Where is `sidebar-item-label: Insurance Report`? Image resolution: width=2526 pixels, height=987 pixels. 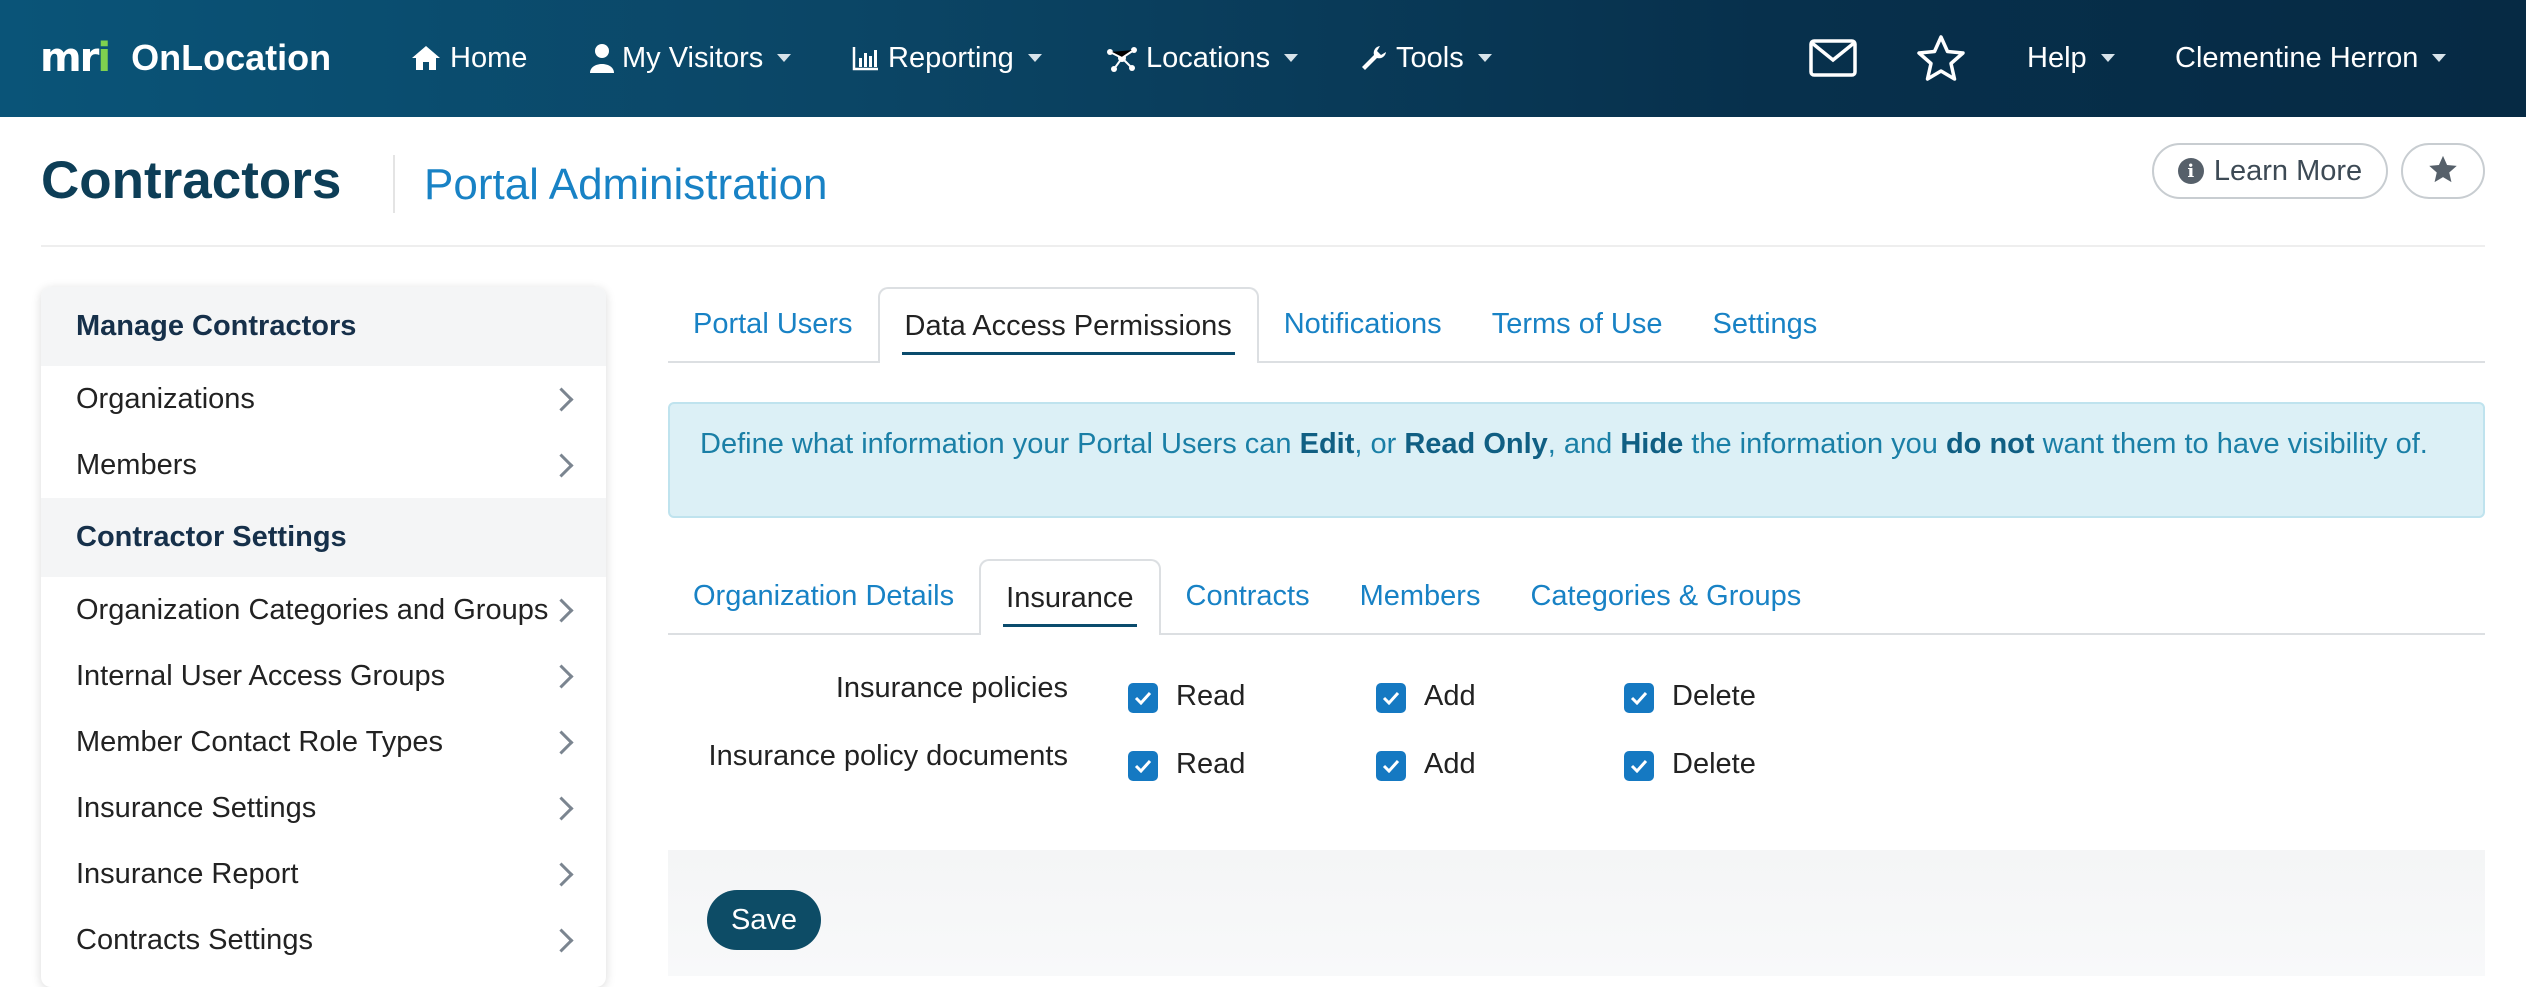
sidebar-item-label: Insurance Report is located at coordinates (187, 873).